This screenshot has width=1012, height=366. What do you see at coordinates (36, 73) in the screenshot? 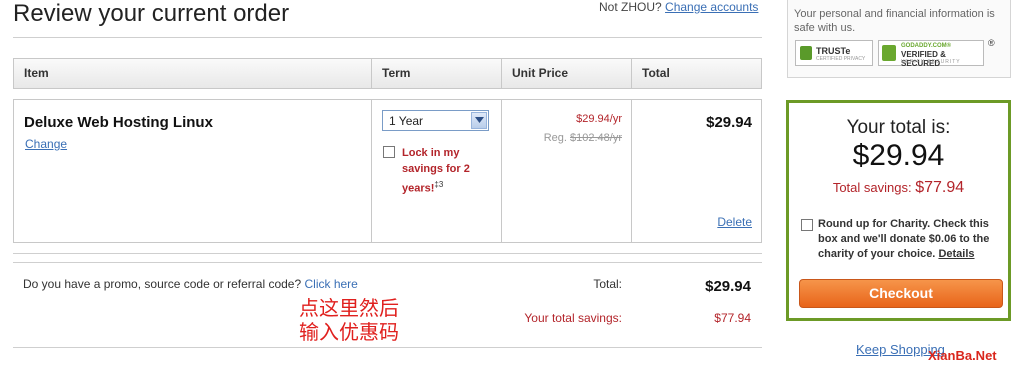
I see `column-header-item: Item` at bounding box center [36, 73].